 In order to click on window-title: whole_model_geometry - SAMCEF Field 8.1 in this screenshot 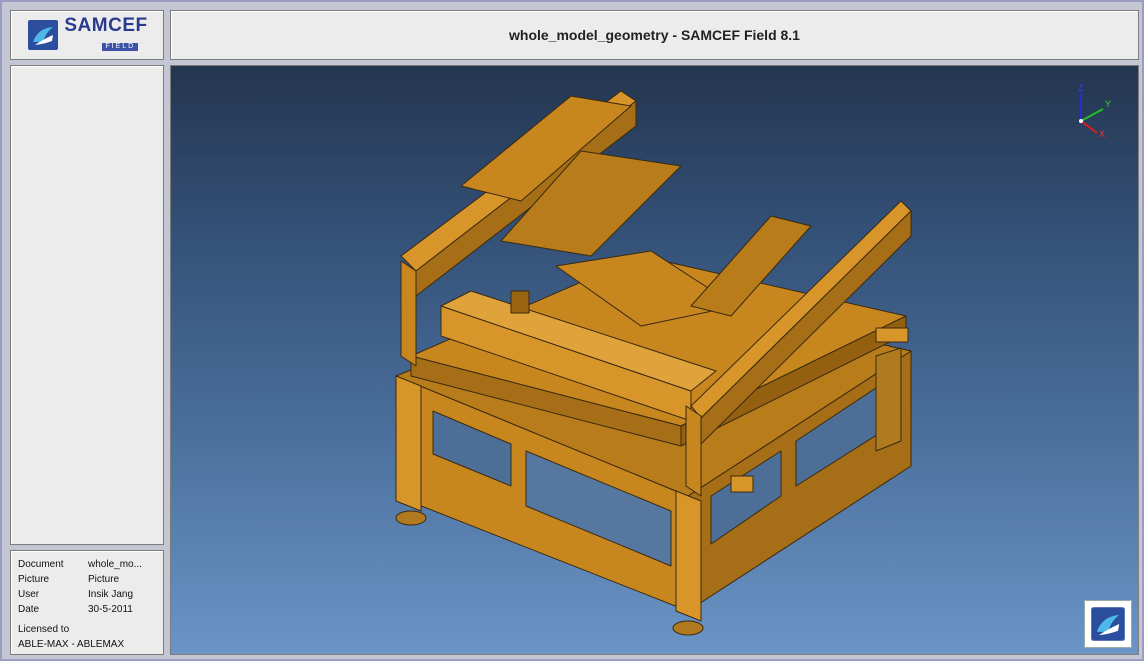, I will do `click(654, 35)`.